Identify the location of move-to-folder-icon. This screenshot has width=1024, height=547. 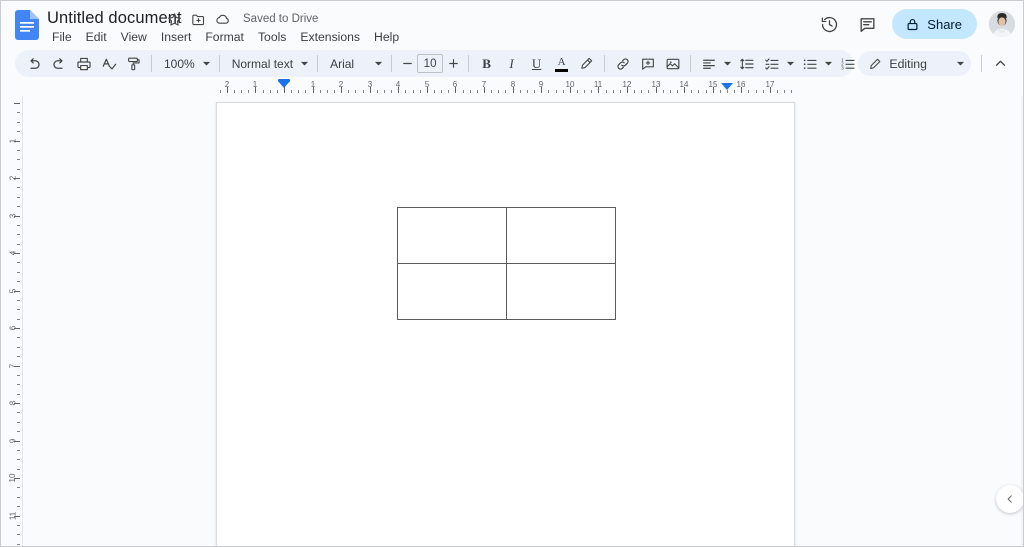
(198, 19).